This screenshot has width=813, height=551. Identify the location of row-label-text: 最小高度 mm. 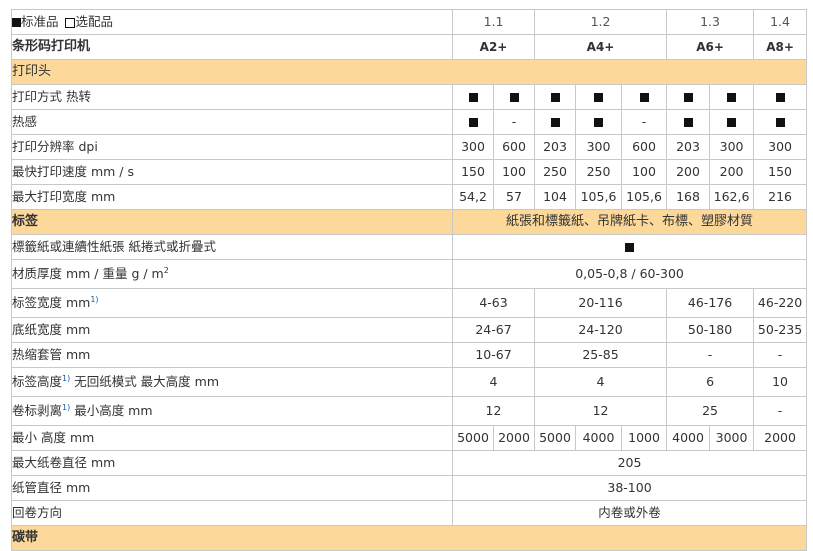
(111, 410).